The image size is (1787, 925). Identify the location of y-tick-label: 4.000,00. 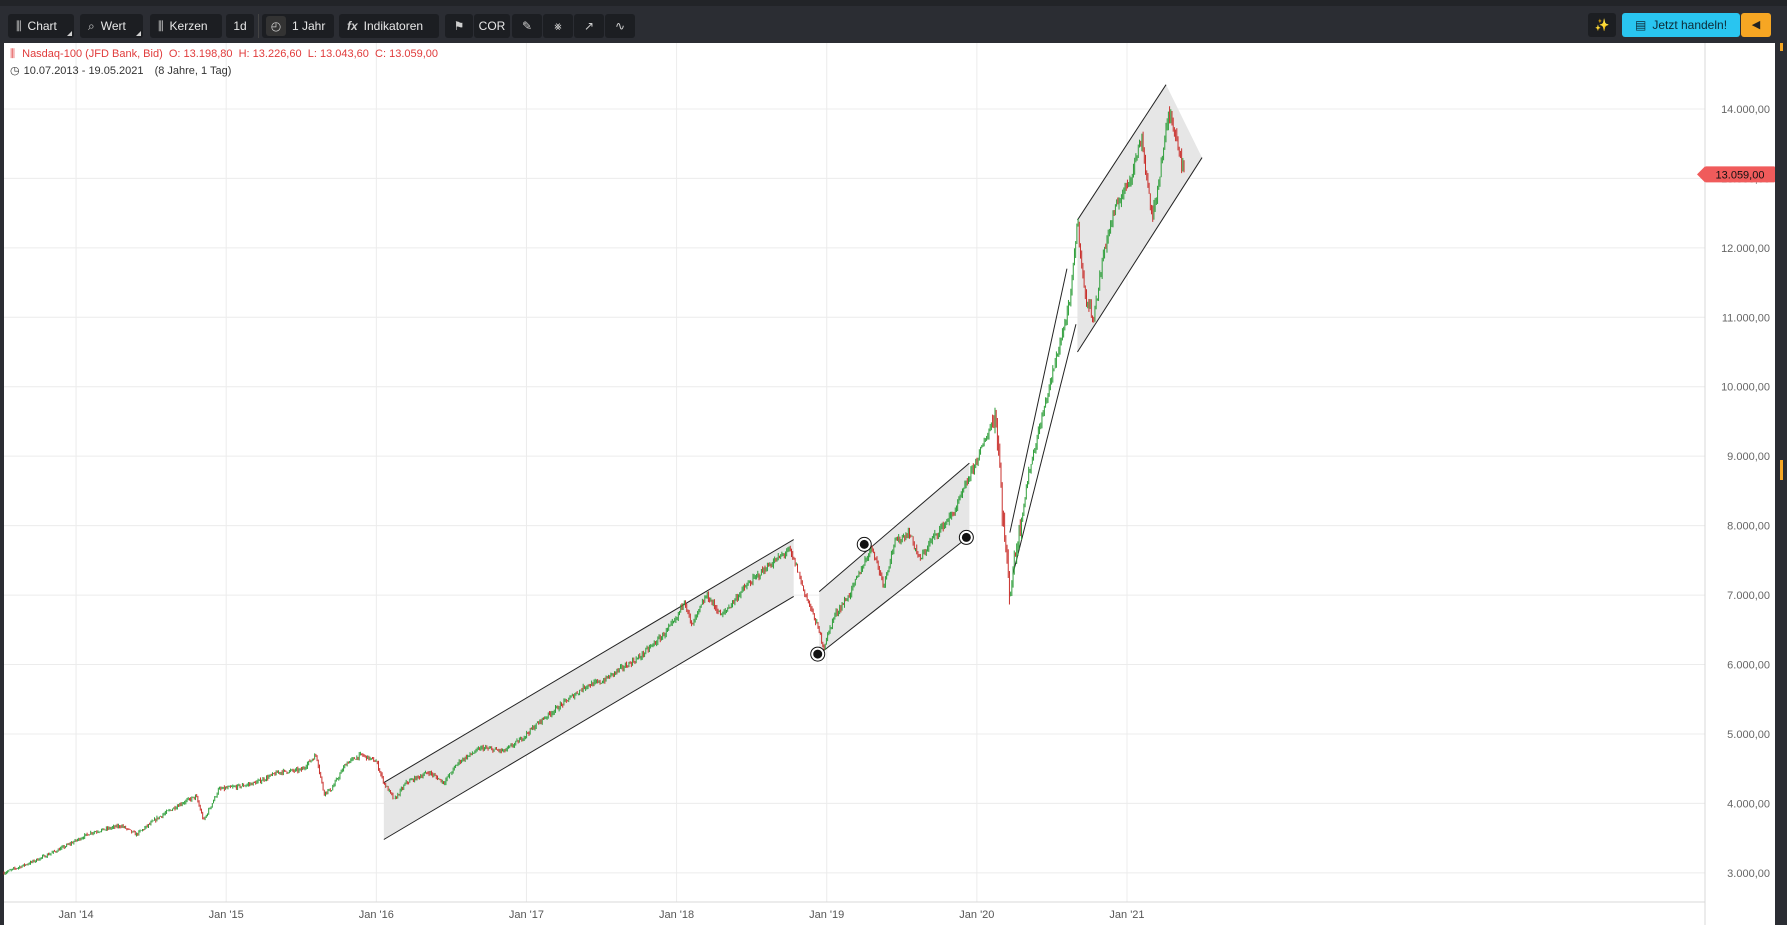
(1748, 804).